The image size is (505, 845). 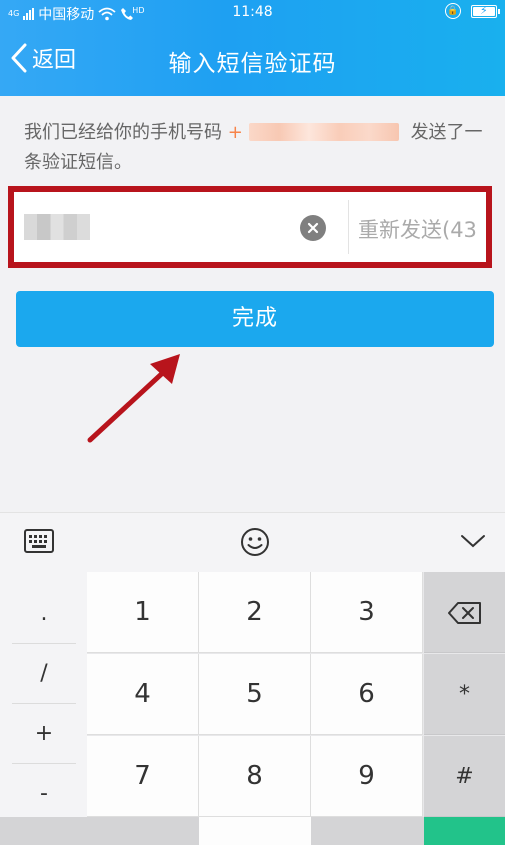 What do you see at coordinates (57, 227) in the screenshot?
I see `verification-code-input` at bounding box center [57, 227].